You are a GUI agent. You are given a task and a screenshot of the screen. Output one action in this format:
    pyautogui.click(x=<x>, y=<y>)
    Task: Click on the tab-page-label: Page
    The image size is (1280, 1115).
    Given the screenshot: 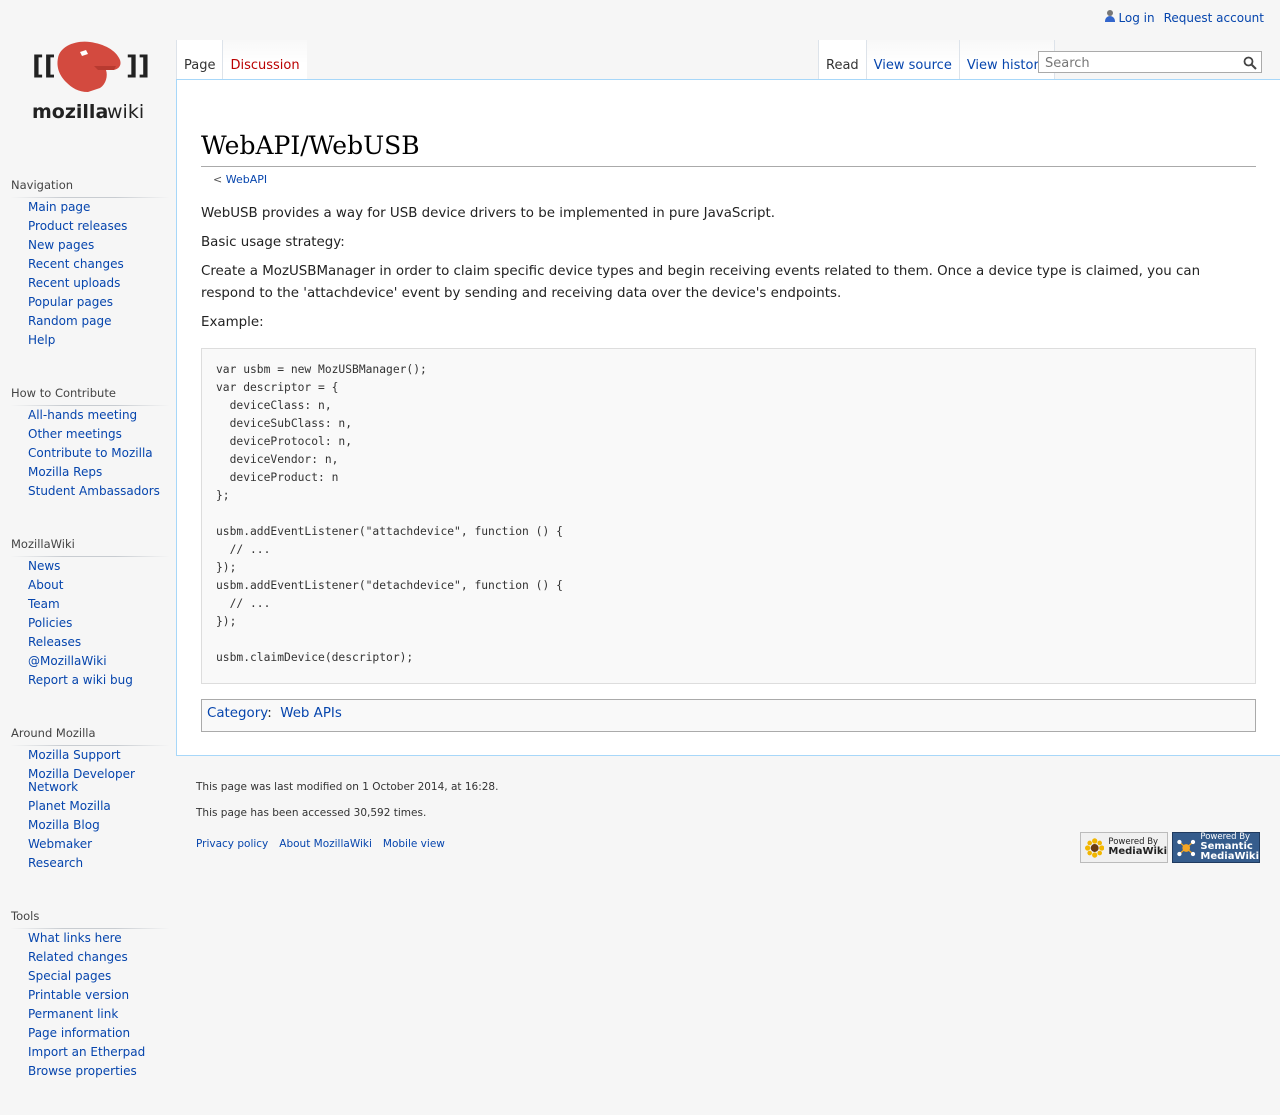 What is the action you would take?
    pyautogui.click(x=200, y=65)
    